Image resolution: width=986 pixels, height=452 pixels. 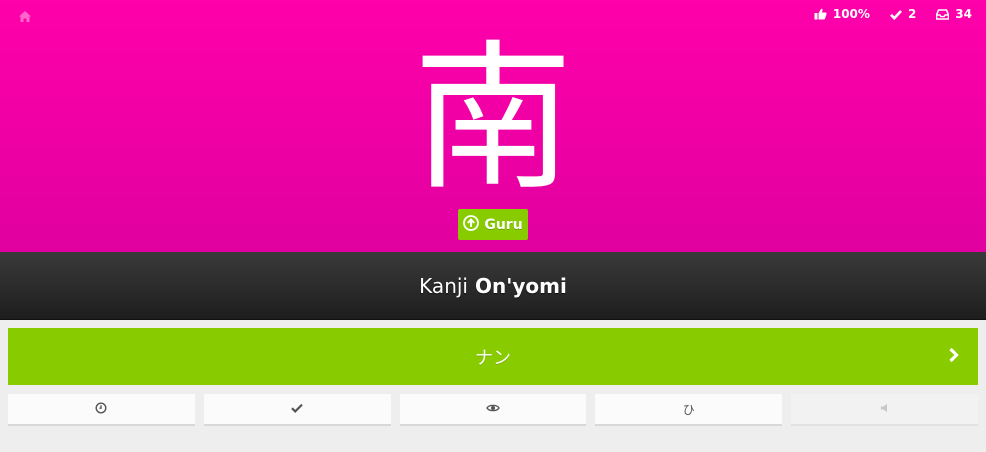 I want to click on speaker-icon, so click(x=885, y=409).